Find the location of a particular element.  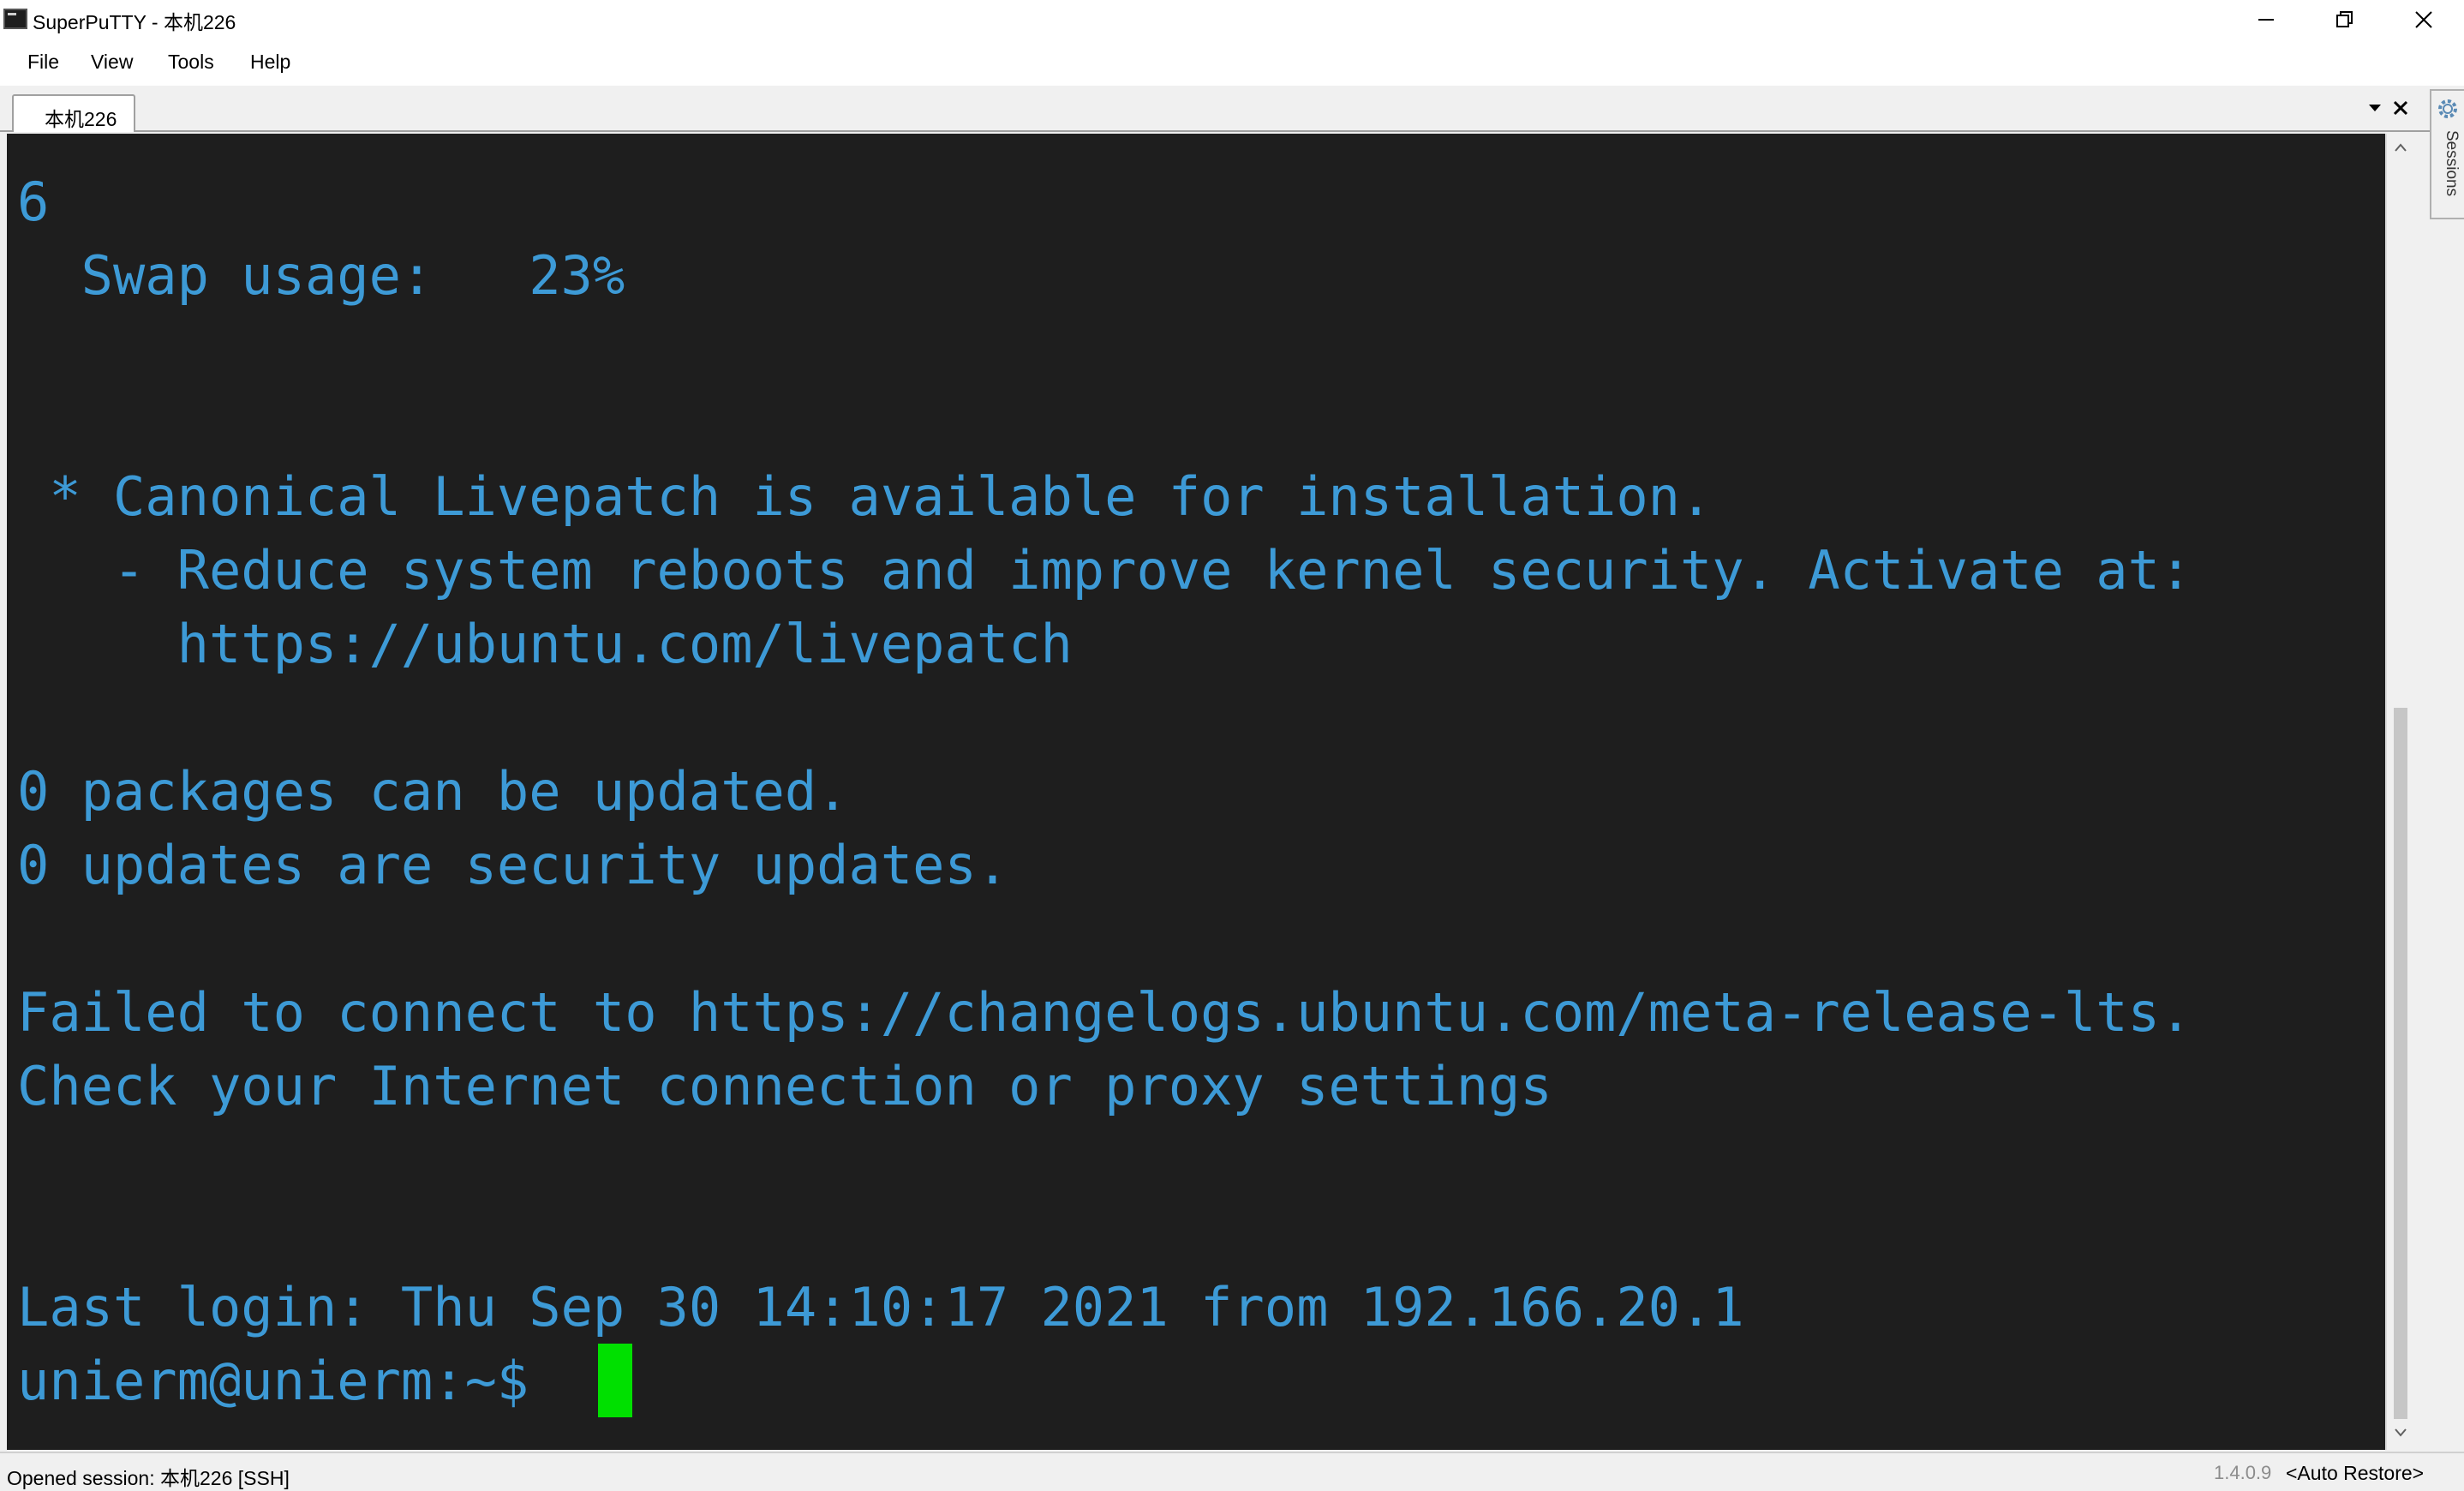

version-label: 1.4.0.9 is located at coordinates (2243, 1472).